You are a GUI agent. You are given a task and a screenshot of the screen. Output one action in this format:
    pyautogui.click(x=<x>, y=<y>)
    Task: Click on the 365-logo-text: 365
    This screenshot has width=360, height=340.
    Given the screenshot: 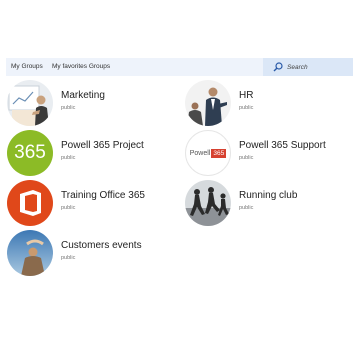 What is the action you would take?
    pyautogui.click(x=30, y=152)
    